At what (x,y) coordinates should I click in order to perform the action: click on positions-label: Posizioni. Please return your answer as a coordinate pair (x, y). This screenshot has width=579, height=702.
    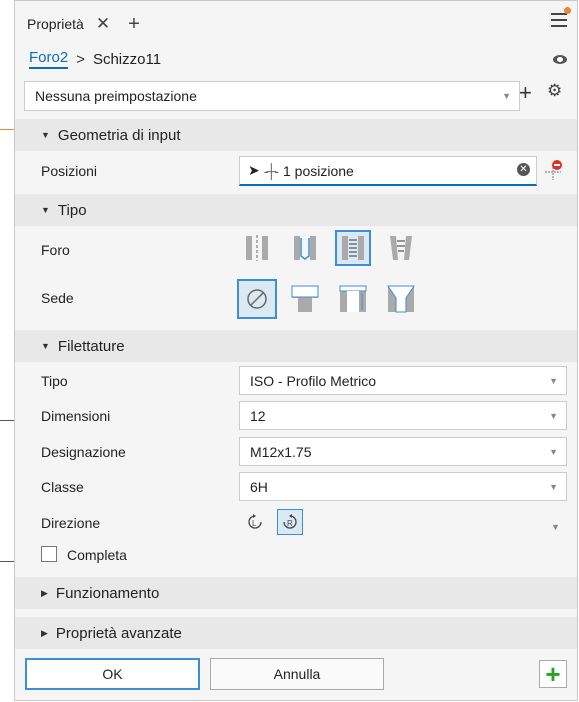
    Looking at the image, I should click on (69, 171).